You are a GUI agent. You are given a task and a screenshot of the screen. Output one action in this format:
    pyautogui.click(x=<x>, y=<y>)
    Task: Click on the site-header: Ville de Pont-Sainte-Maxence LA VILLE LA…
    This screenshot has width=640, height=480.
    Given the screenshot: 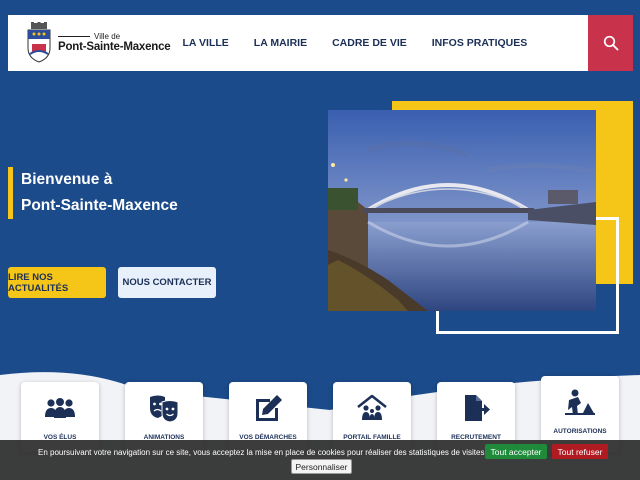 What is the action you would take?
    pyautogui.click(x=320, y=43)
    